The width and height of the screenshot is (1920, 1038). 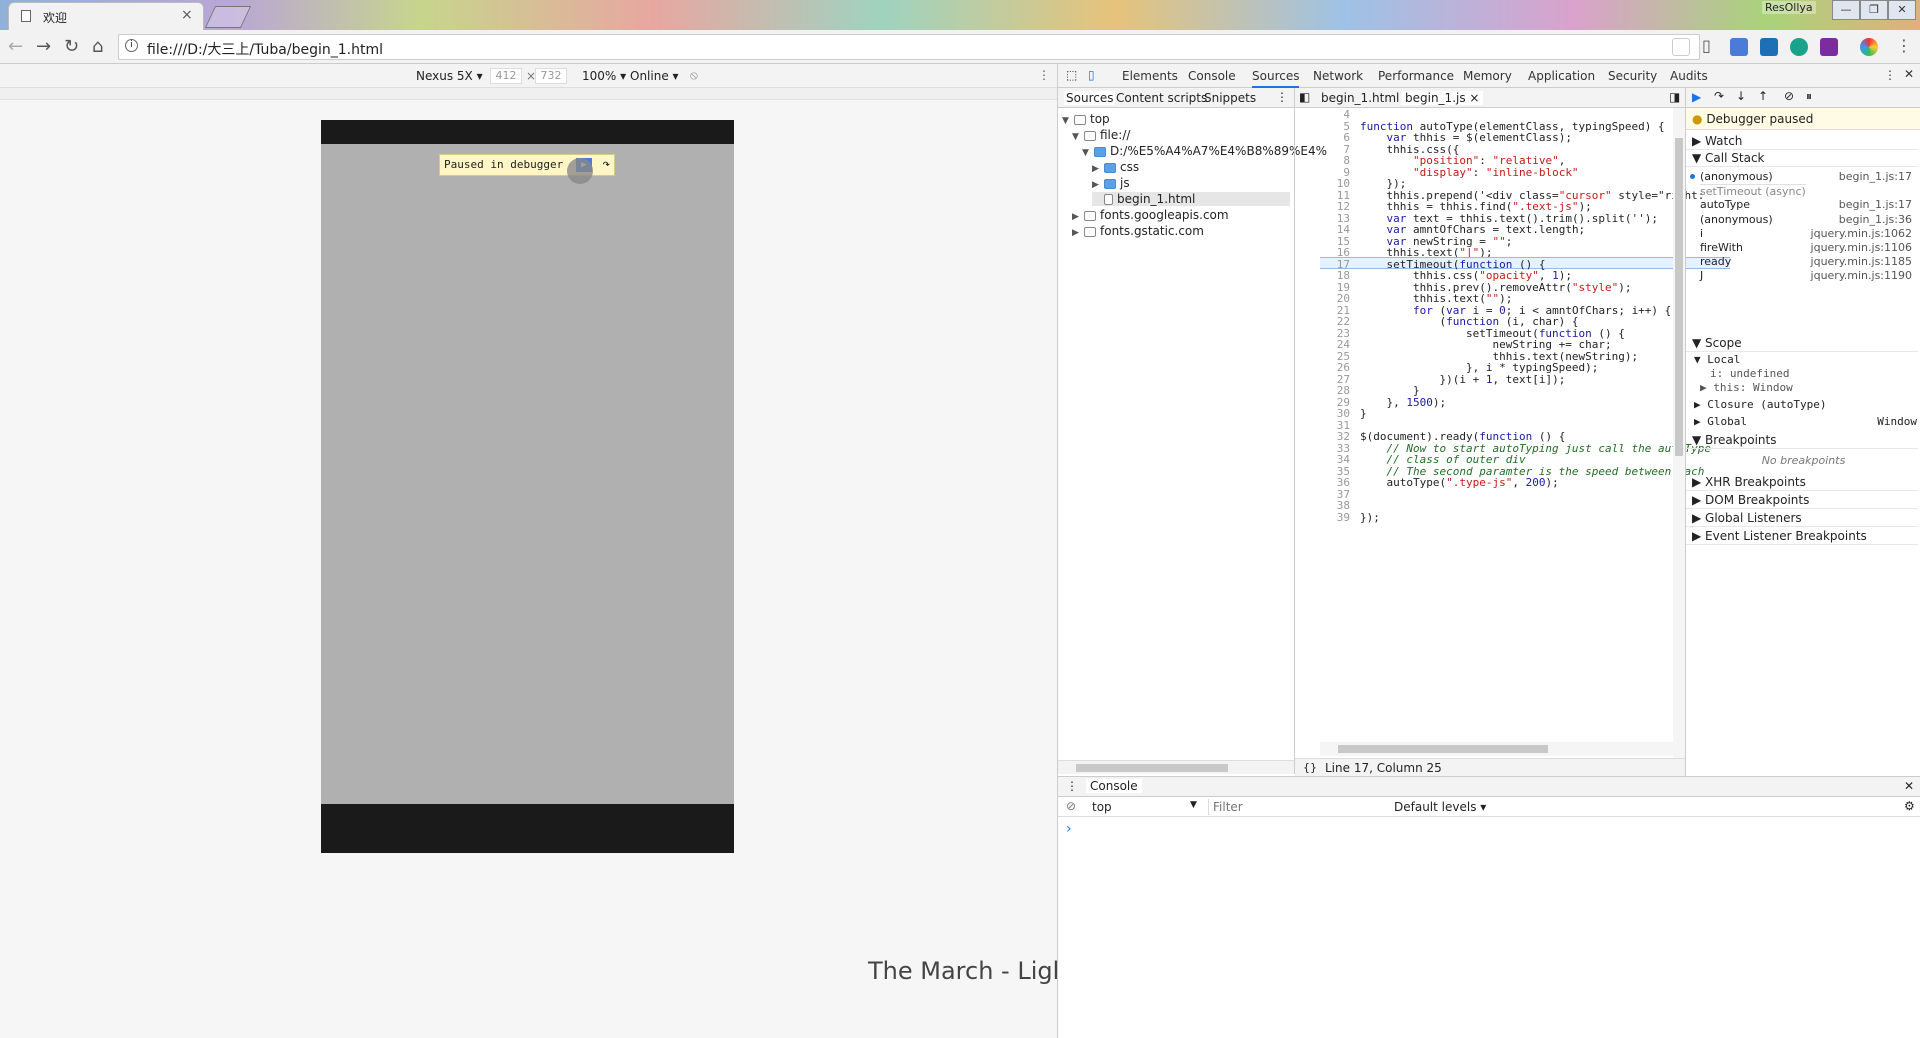 What do you see at coordinates (1802, 277) in the screenshot?
I see `call-frame: Jjquery.min.js:1190` at bounding box center [1802, 277].